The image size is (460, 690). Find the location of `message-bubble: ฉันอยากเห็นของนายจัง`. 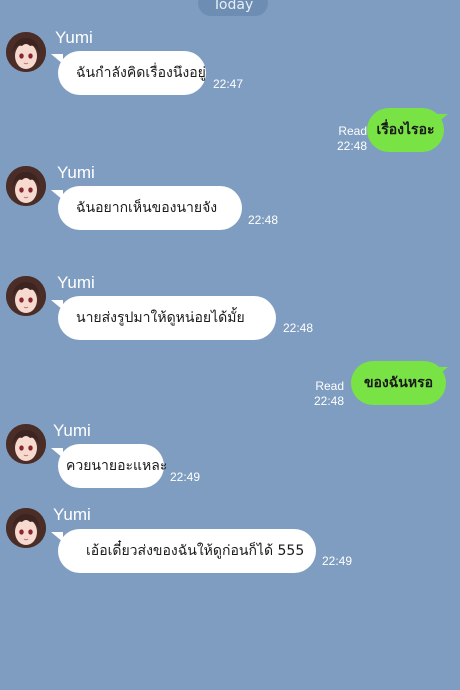

message-bubble: ฉันอยากเห็นของนายจัง is located at coordinates (150, 208).